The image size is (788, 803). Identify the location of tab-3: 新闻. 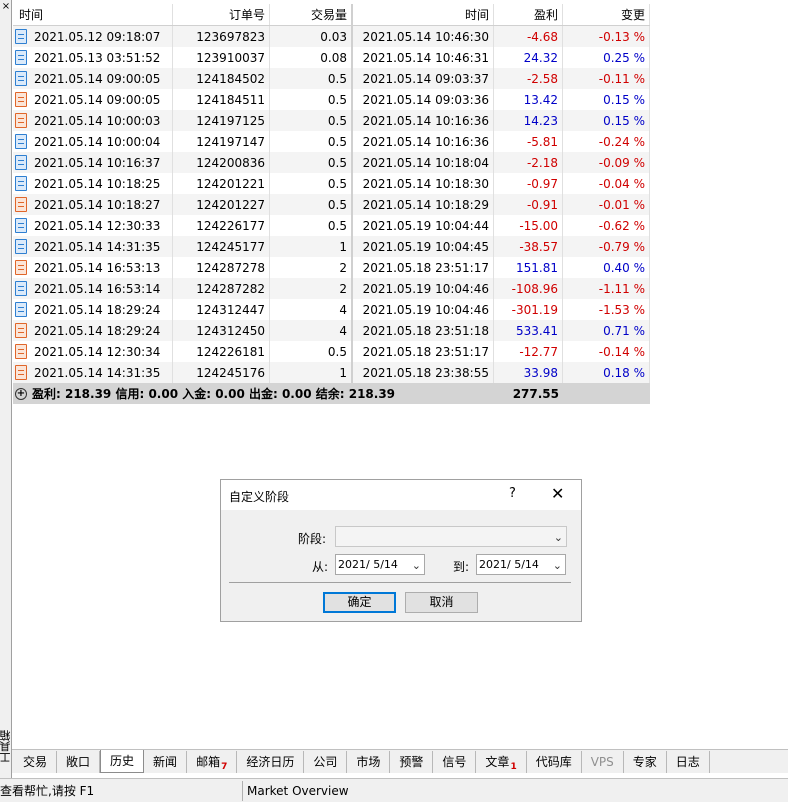
(166, 762).